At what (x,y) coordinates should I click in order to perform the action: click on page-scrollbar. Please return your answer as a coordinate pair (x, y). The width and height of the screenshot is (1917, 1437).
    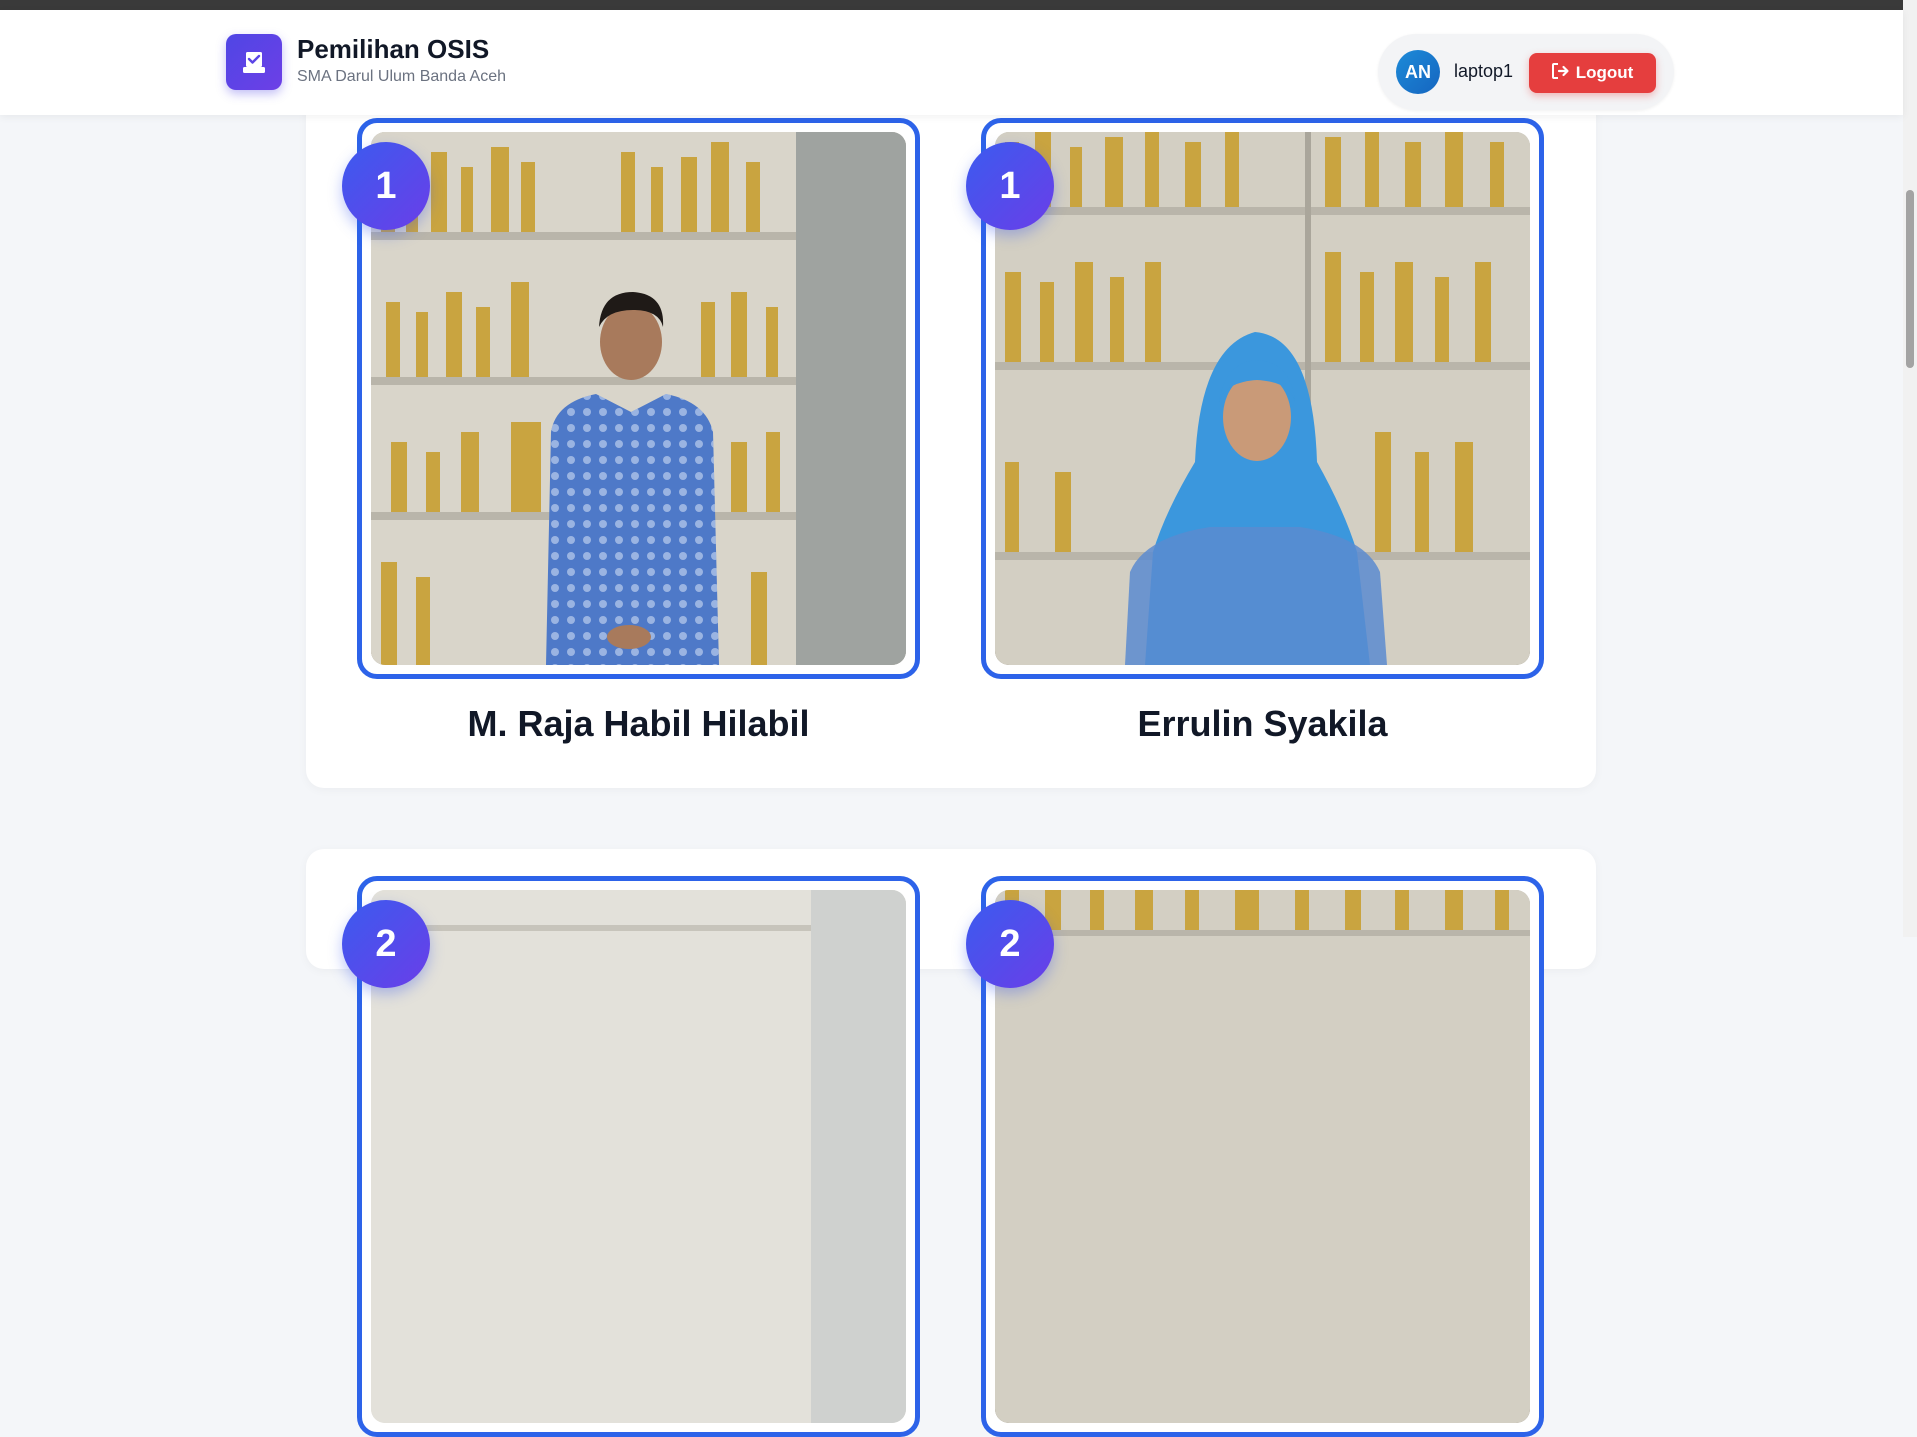
    Looking at the image, I should click on (1910, 468).